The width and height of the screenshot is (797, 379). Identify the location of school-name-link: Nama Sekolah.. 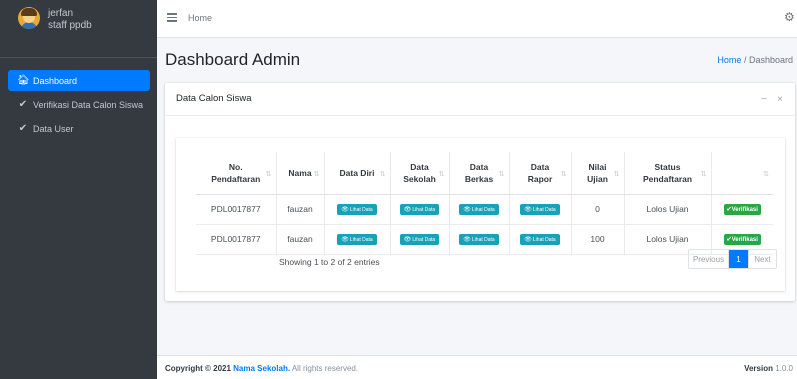
(261, 368).